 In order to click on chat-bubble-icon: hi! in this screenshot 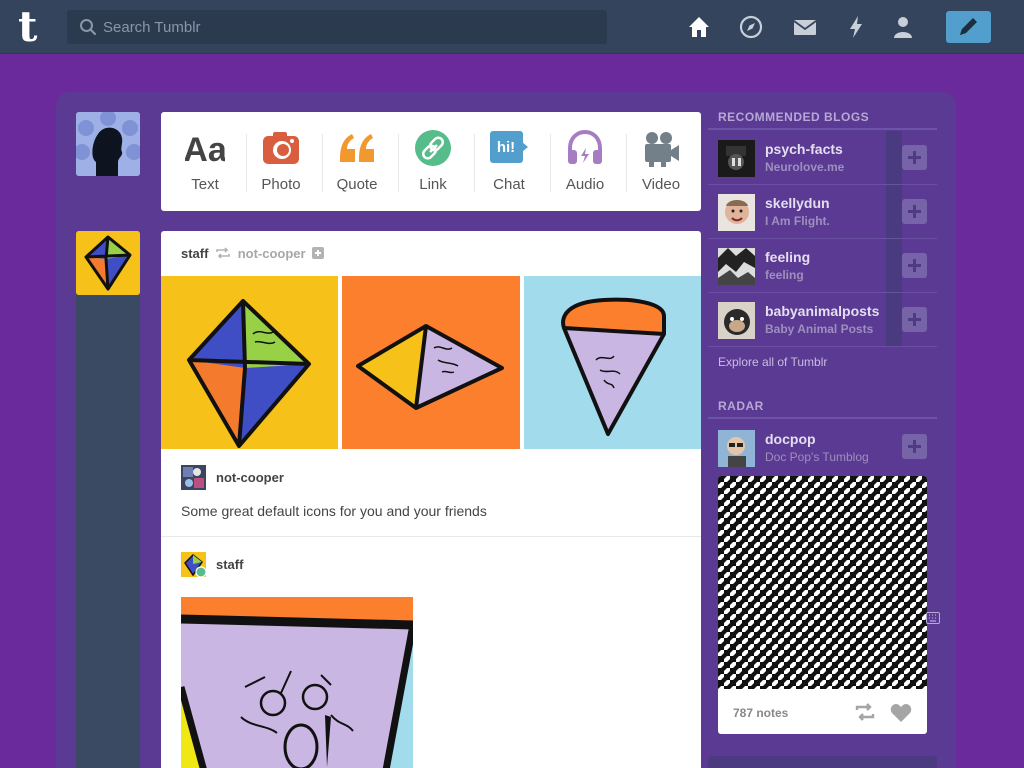, I will do `click(509, 147)`.